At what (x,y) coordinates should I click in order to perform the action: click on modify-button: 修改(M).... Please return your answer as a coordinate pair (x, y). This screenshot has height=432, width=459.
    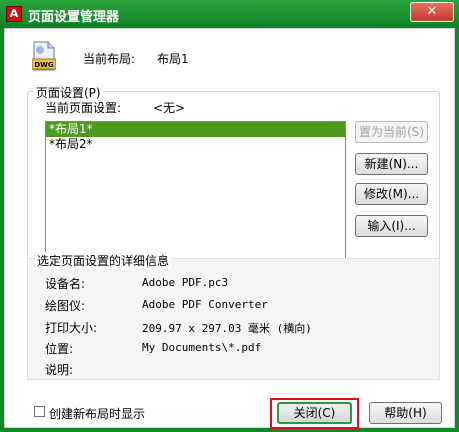
    Looking at the image, I should click on (391, 194).